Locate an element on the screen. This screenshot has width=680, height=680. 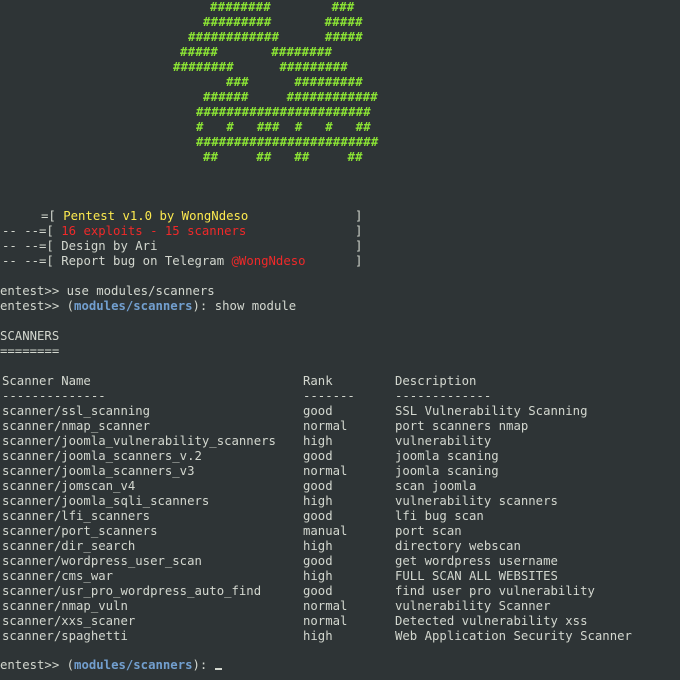
scanner-name: scanner/nmap_scanner is located at coordinates (76, 426).